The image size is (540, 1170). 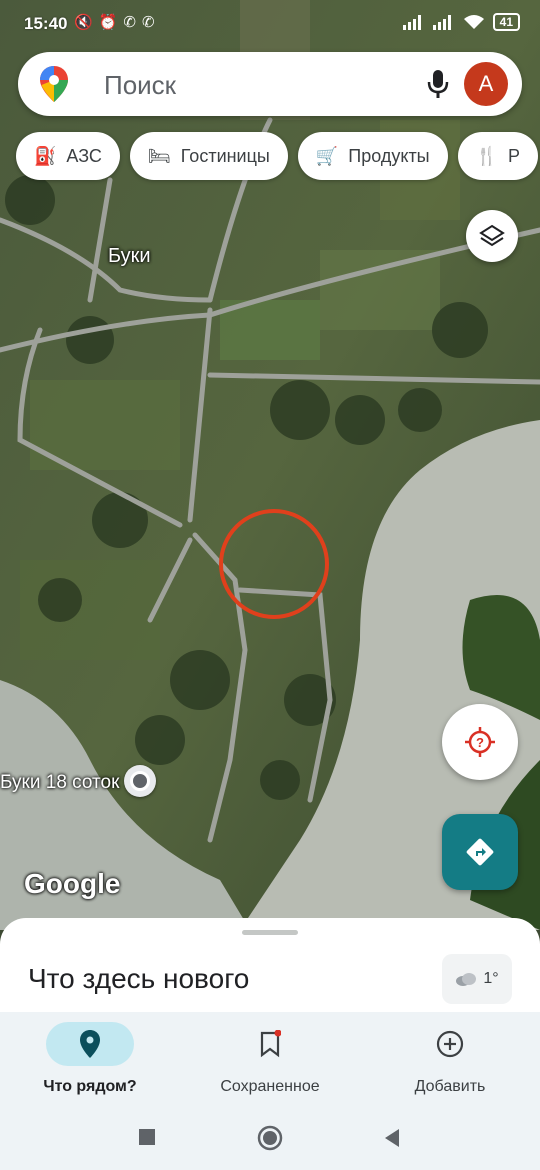 I want to click on weather-badge: 1°, so click(x=477, y=979).